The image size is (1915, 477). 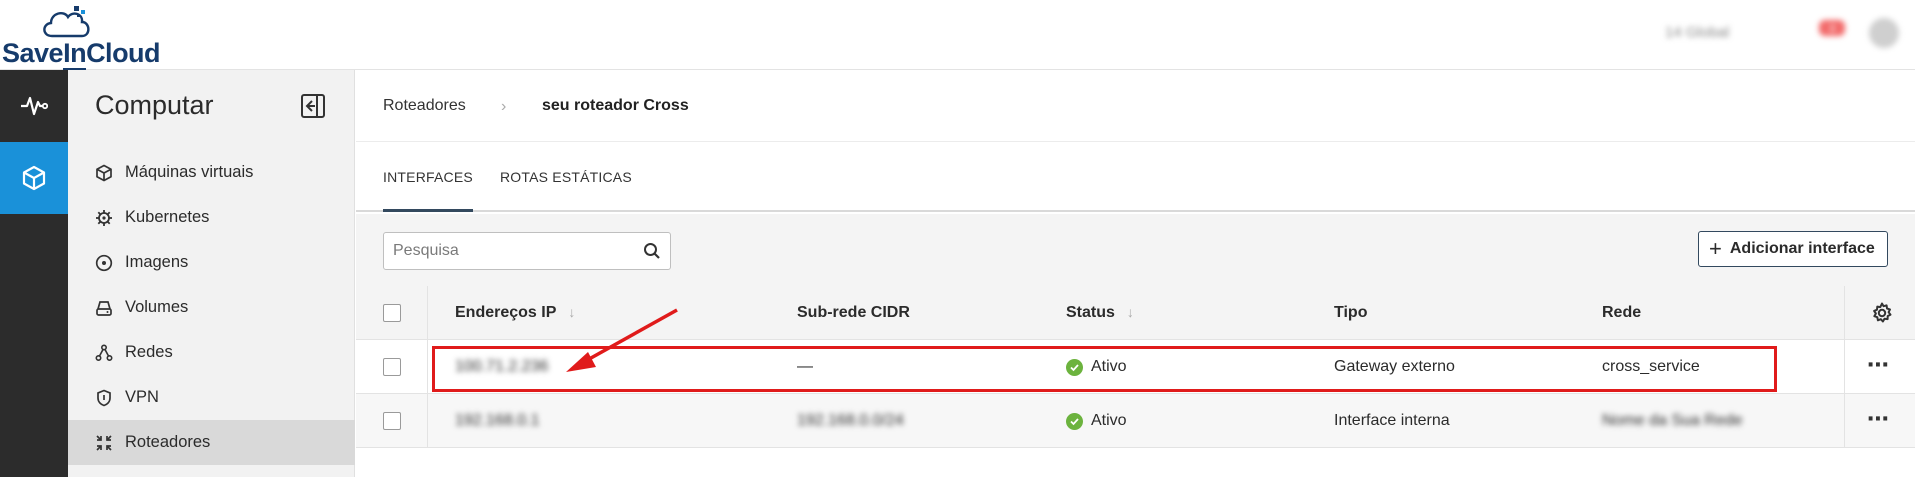 I want to click on column-subnet-cidr: Sub-rede CIDR, so click(x=853, y=313).